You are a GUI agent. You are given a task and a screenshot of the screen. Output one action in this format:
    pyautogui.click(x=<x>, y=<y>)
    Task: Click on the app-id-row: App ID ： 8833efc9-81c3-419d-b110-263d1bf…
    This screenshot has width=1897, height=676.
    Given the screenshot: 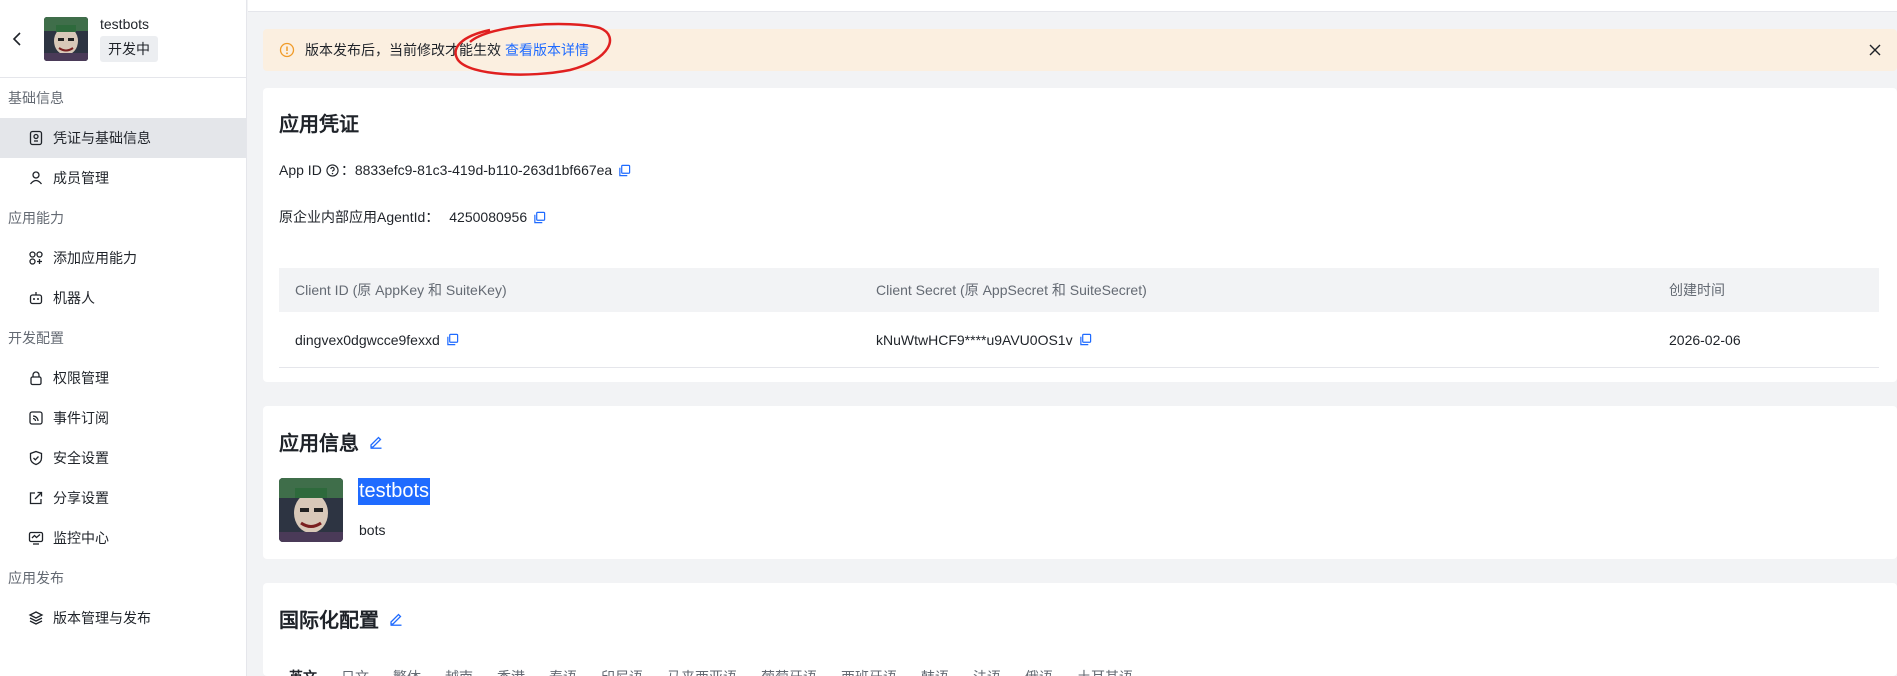 What is the action you would take?
    pyautogui.click(x=455, y=170)
    